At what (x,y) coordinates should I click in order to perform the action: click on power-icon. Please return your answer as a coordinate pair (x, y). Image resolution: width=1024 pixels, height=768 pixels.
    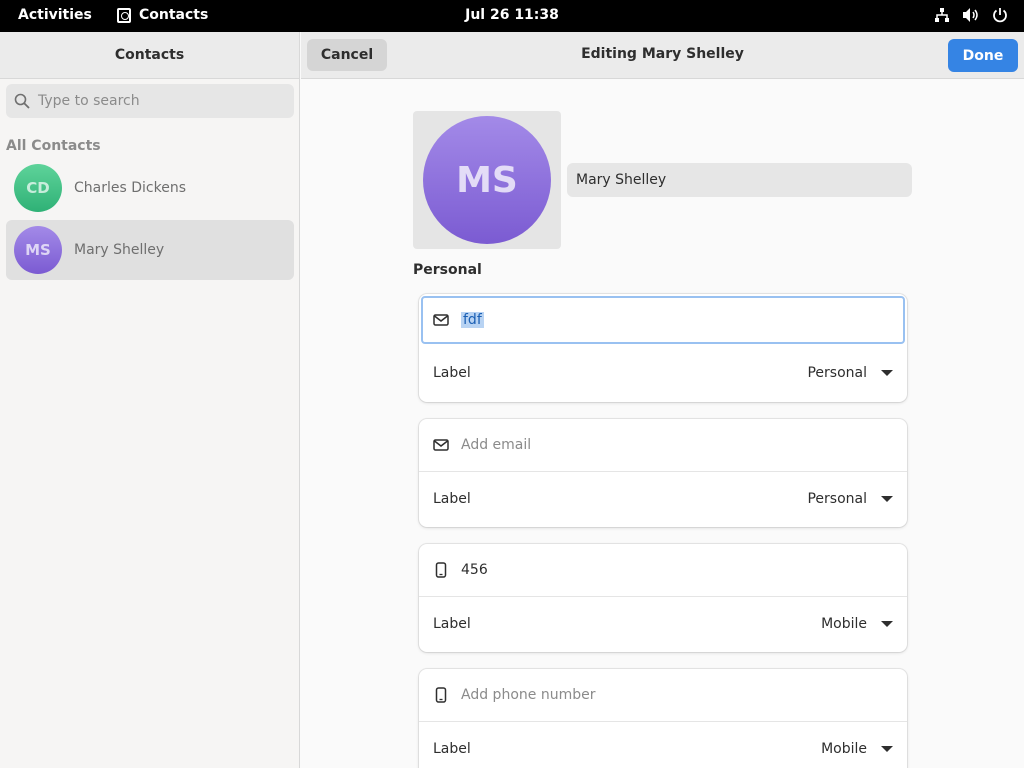
    Looking at the image, I should click on (1000, 15).